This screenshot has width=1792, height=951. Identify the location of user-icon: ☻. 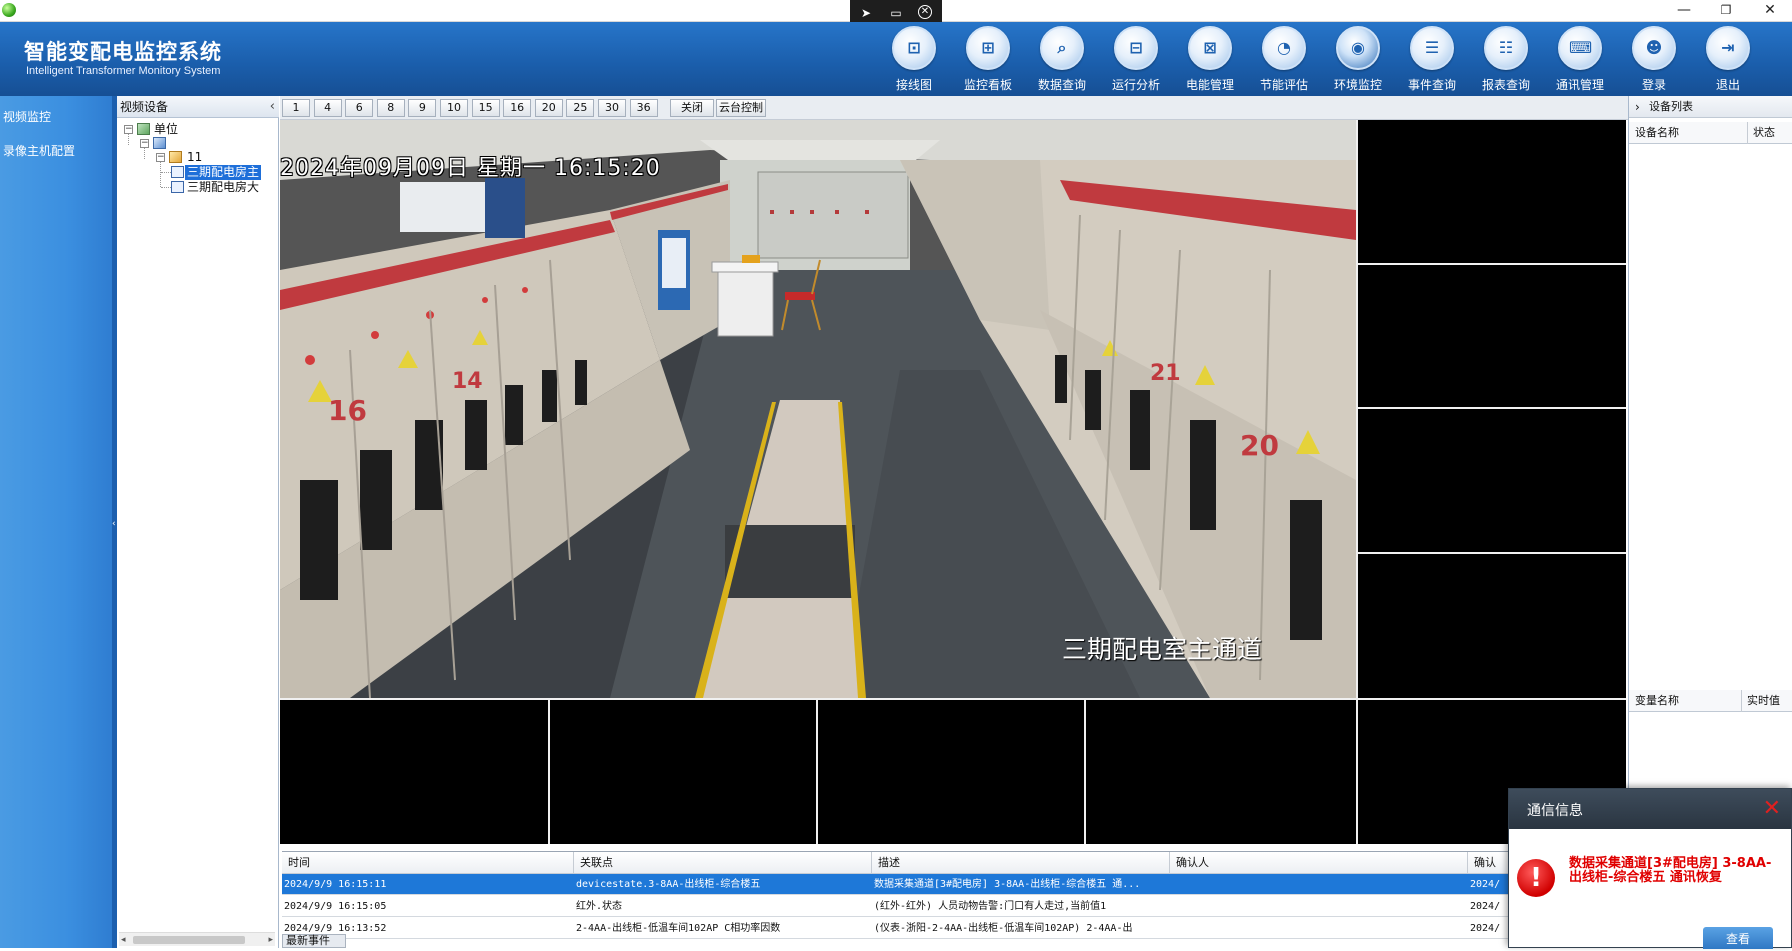
(1654, 48).